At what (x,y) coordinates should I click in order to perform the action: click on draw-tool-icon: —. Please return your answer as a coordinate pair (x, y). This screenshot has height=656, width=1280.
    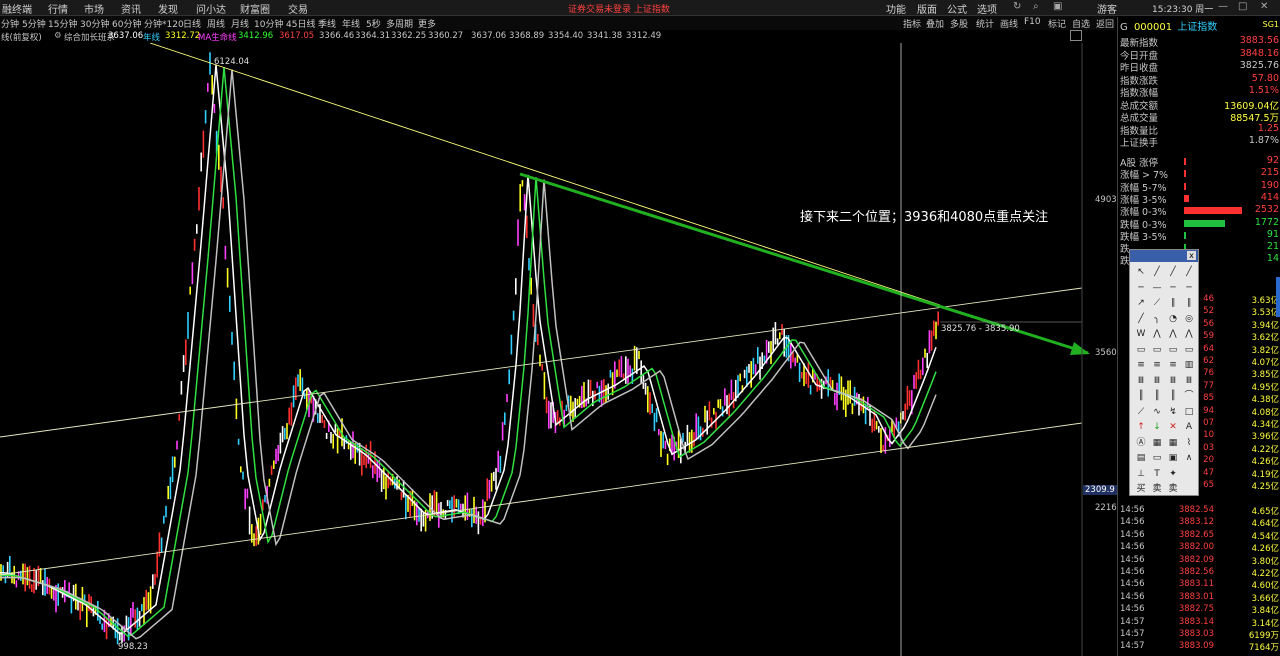
    Looking at the image, I should click on (1157, 288).